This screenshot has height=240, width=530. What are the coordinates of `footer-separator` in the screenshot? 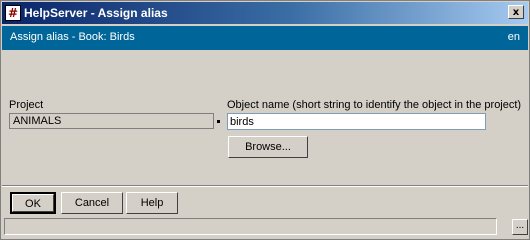 It's located at (265, 186).